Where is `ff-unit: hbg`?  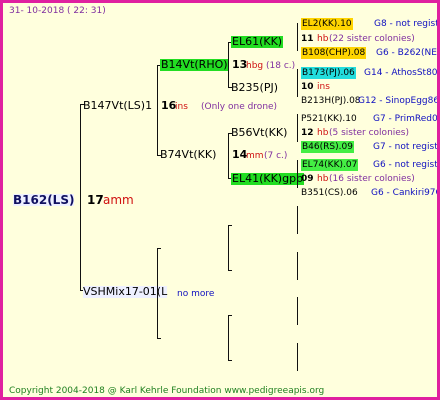
ff-unit: hbg is located at coordinates (255, 66).